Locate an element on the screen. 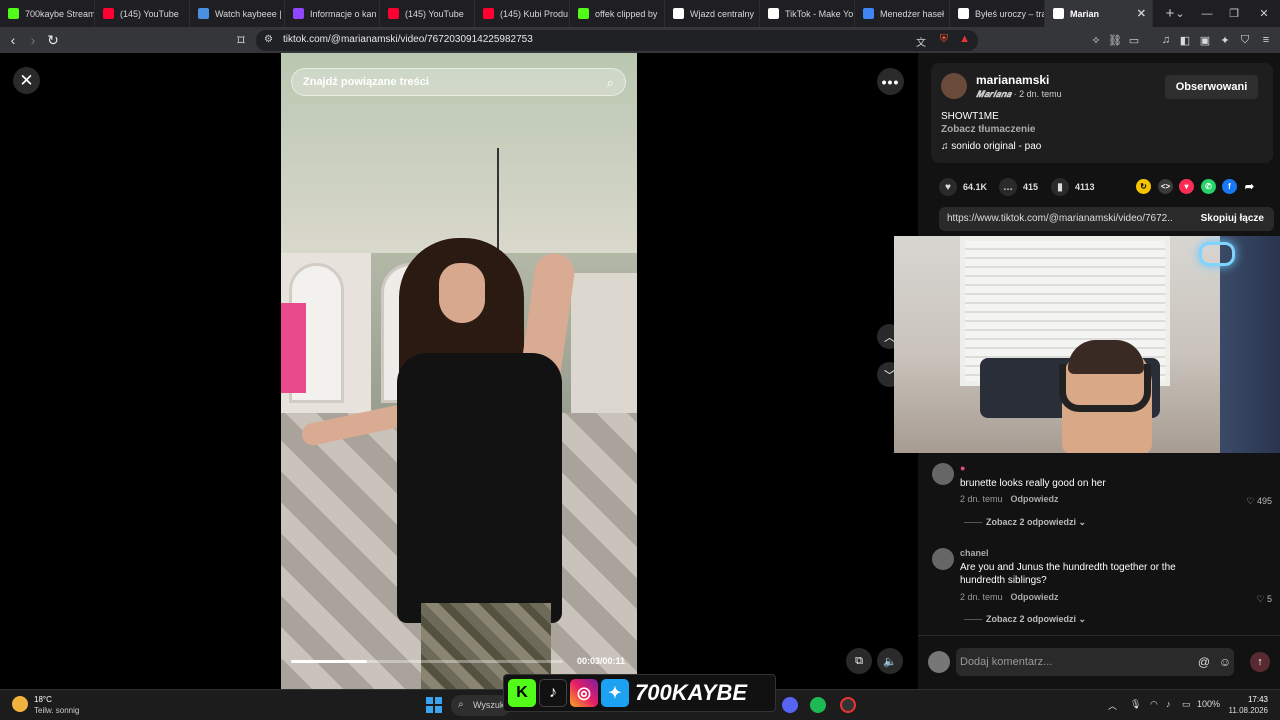 This screenshot has height=720, width=1280. close-viewer-button: ✕ is located at coordinates (26, 80).